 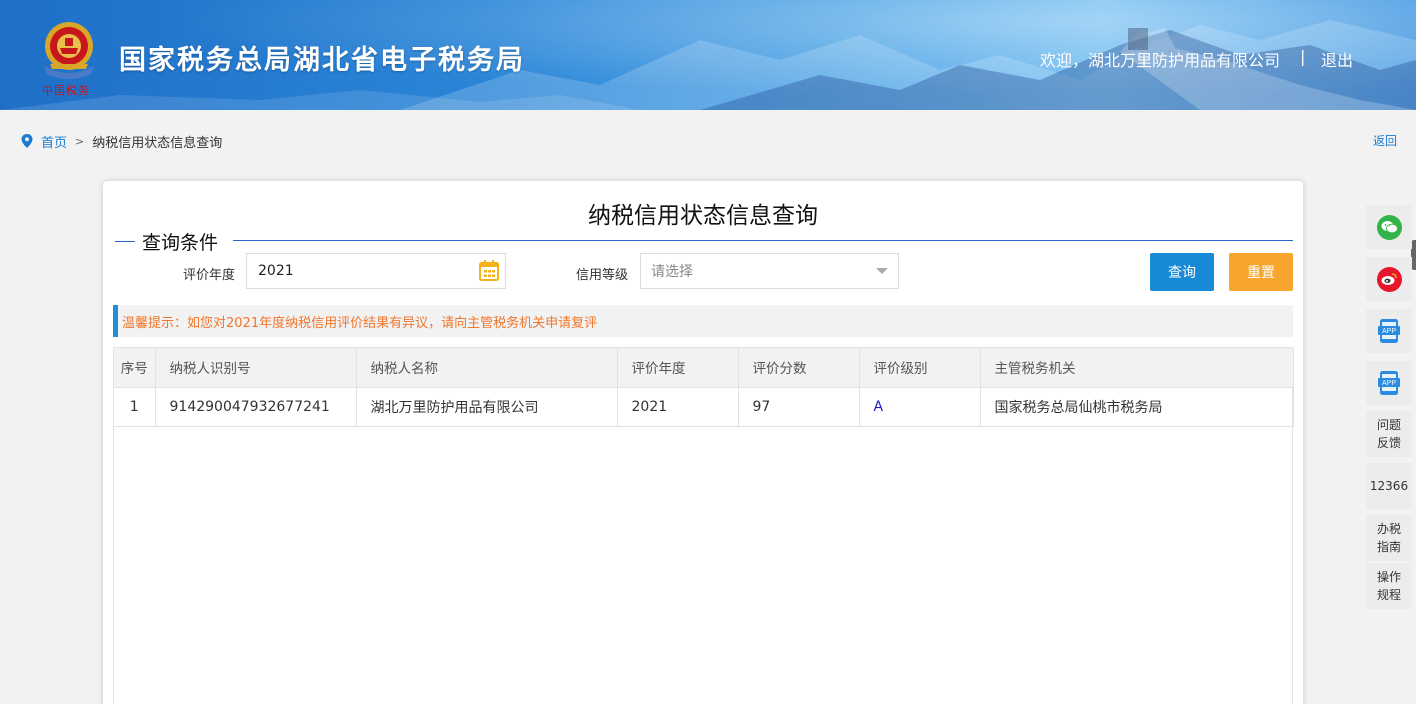 I want to click on sidebar-item-12366: 12366, so click(x=1389, y=486).